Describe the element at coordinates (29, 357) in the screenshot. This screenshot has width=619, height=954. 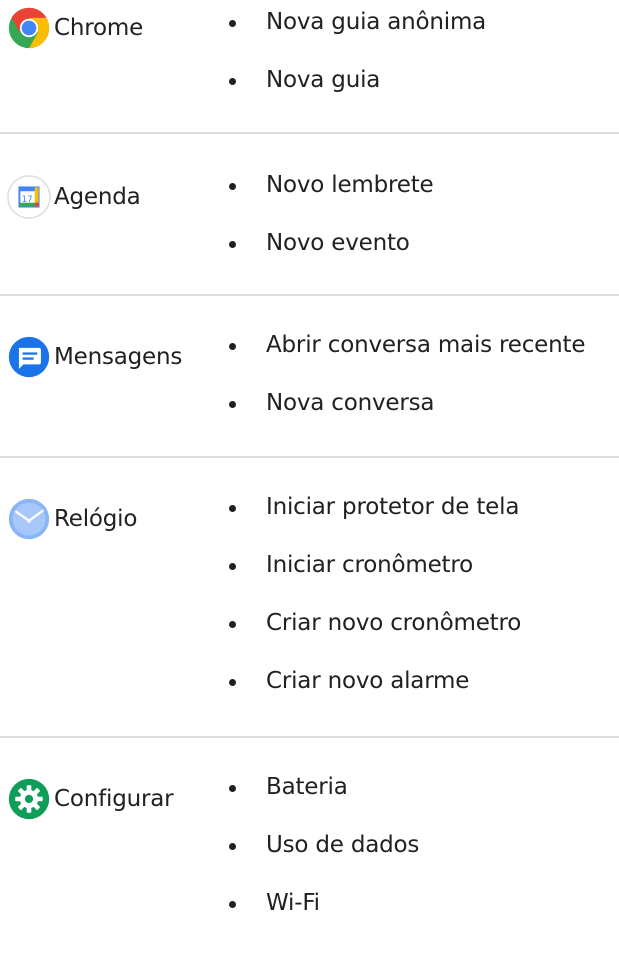
I see `messages-icon` at that location.